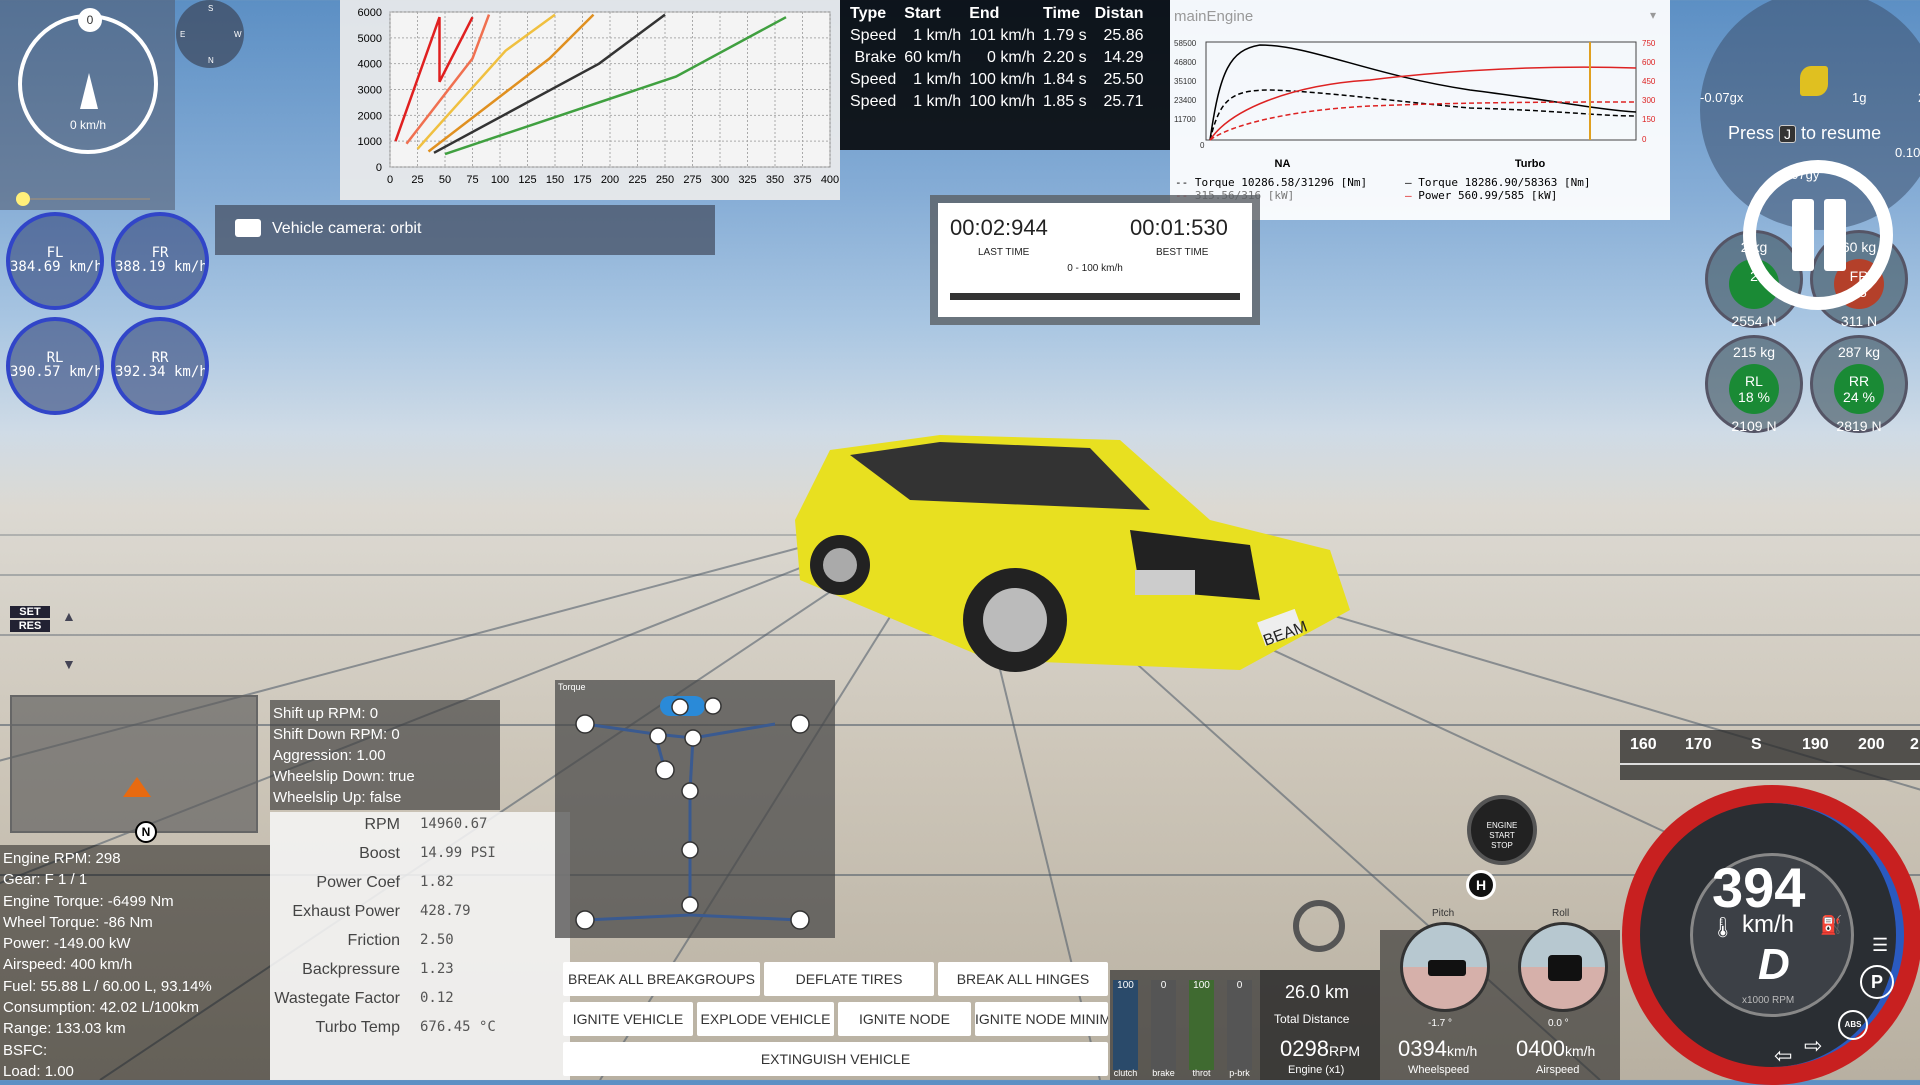 The width and height of the screenshot is (1920, 1085). Describe the element at coordinates (849, 979) in the screenshot. I see `deflate-tires-button: DEFLATE TIRES` at that location.